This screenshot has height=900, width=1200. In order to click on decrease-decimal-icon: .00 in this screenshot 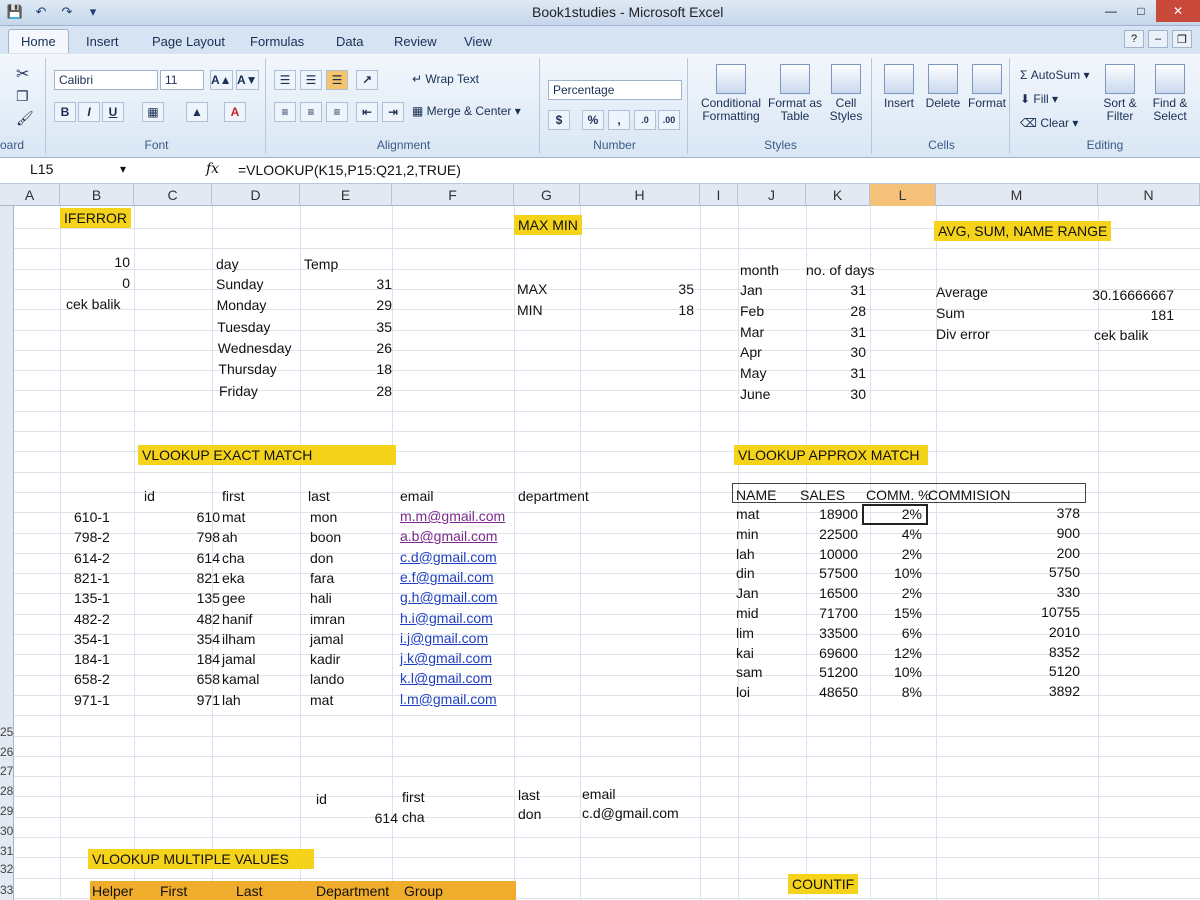, I will do `click(669, 120)`.